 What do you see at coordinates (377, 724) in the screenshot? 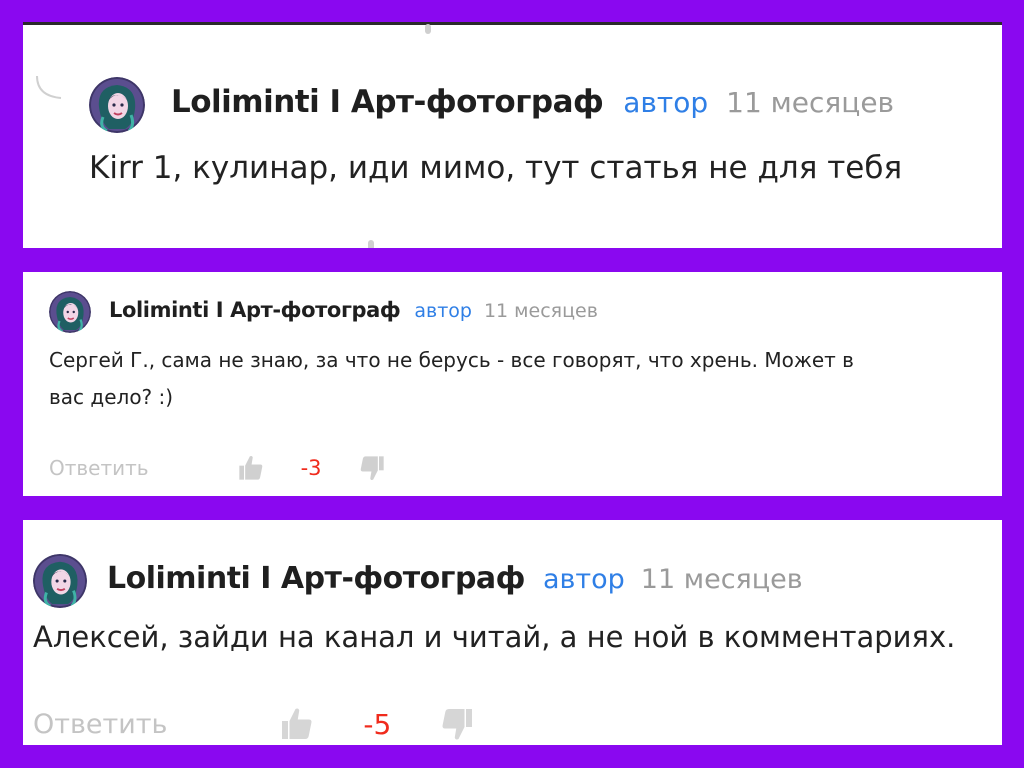
I see `comment-score: -5` at bounding box center [377, 724].